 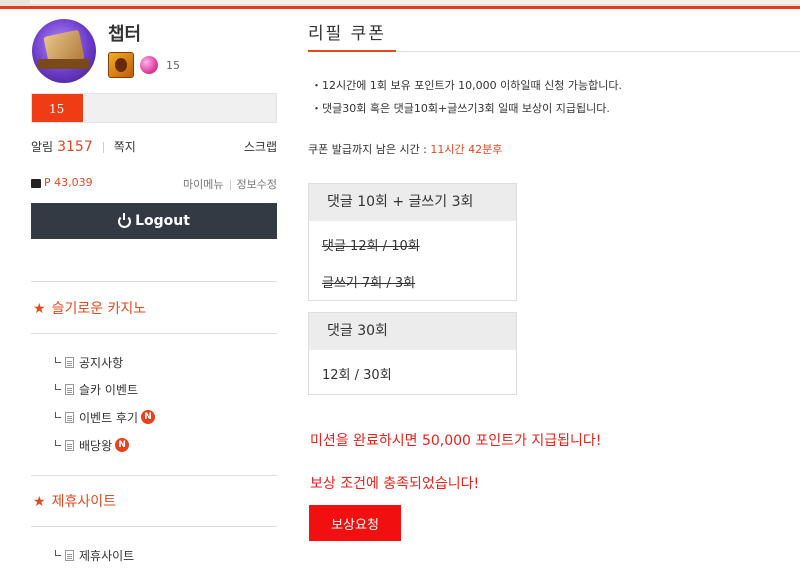 I want to click on level-progress-bar: 15, so click(x=154, y=108).